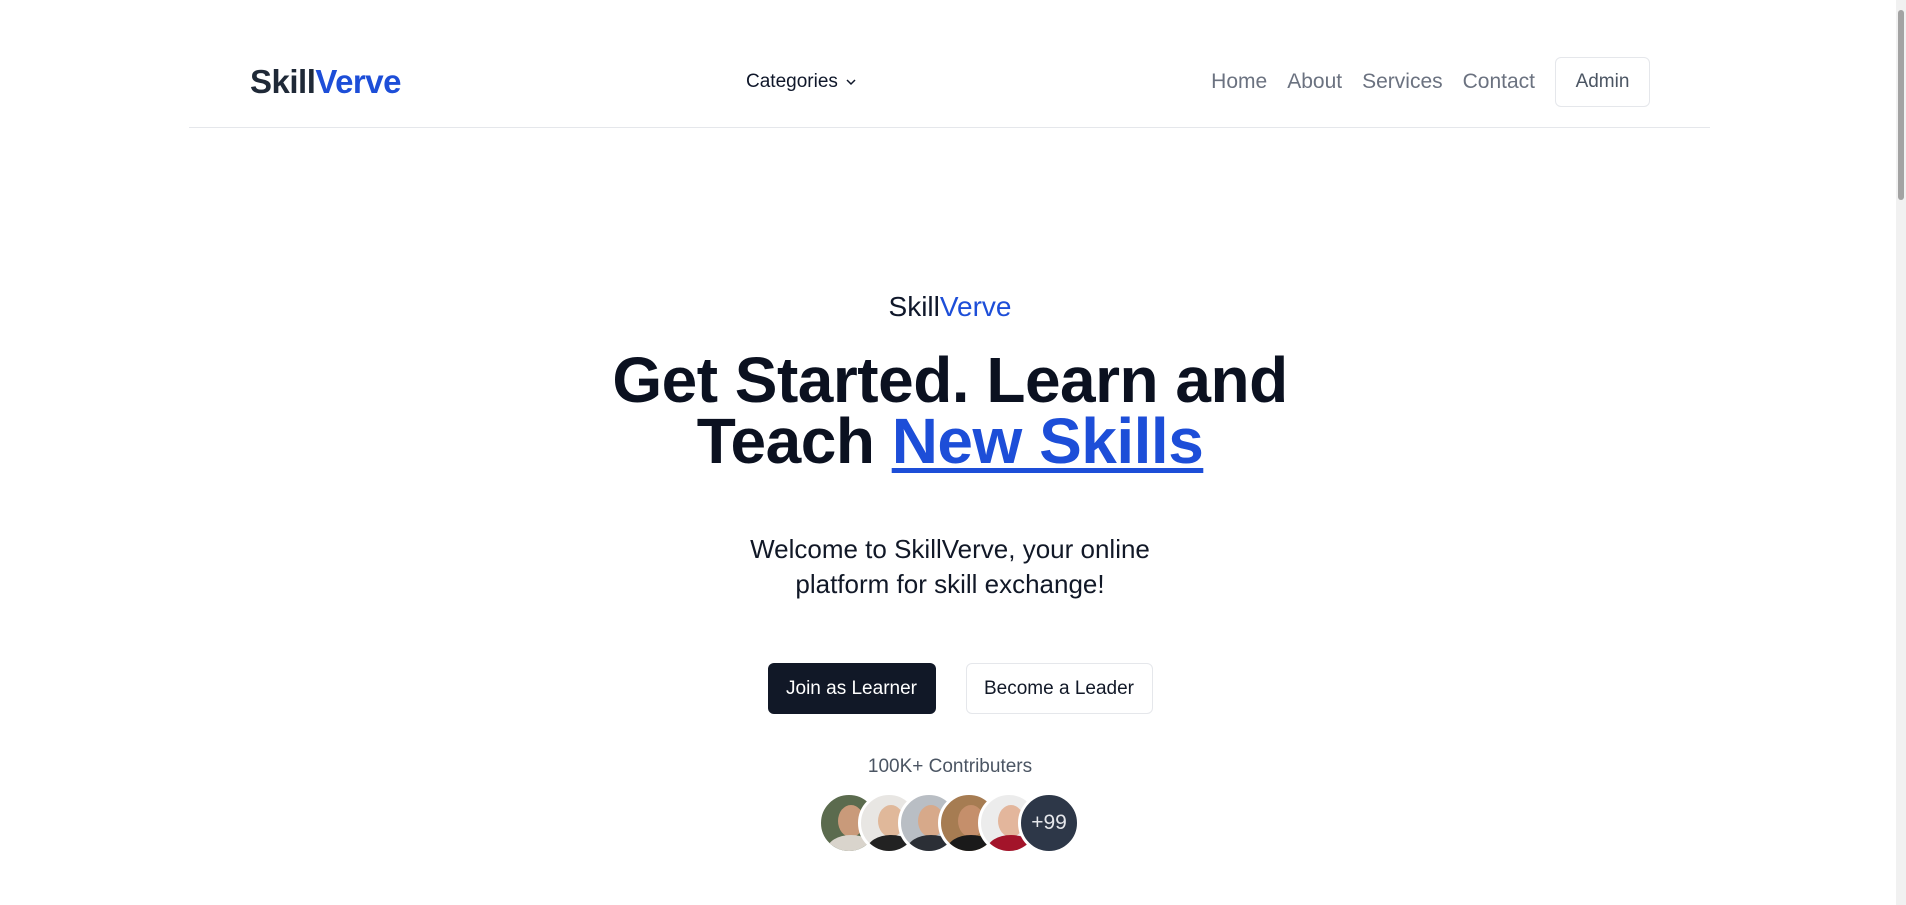 The width and height of the screenshot is (1906, 905). Describe the element at coordinates (950, 584) in the screenshot. I see `subtext-line2: platform for skill exchange!` at that location.